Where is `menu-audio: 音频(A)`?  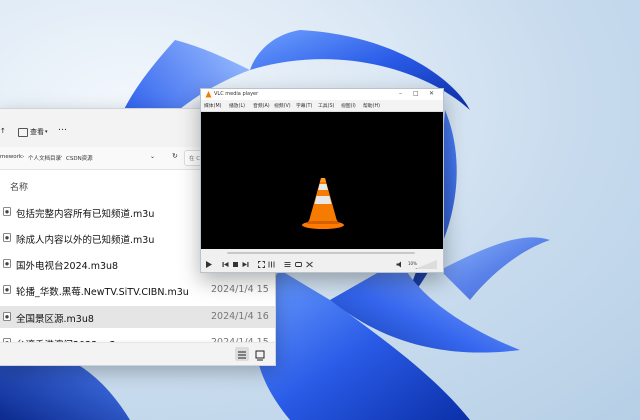 menu-audio: 音频(A) is located at coordinates (261, 105).